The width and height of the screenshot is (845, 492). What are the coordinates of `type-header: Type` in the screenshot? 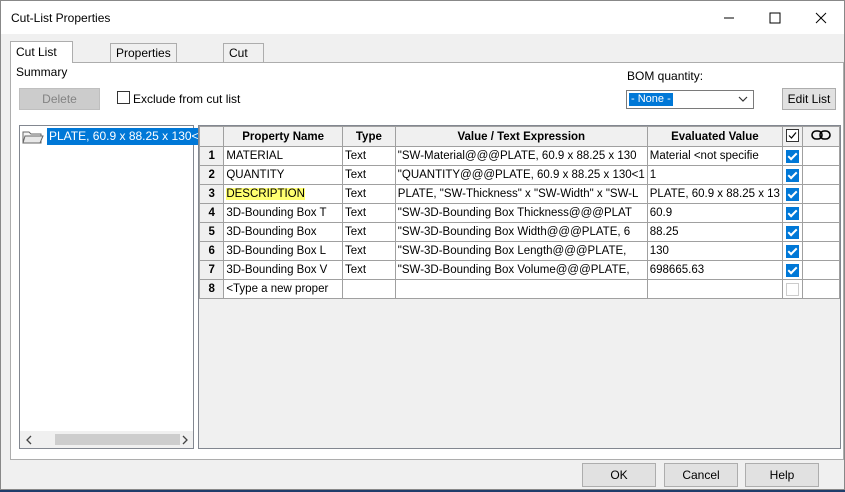 It's located at (369, 136).